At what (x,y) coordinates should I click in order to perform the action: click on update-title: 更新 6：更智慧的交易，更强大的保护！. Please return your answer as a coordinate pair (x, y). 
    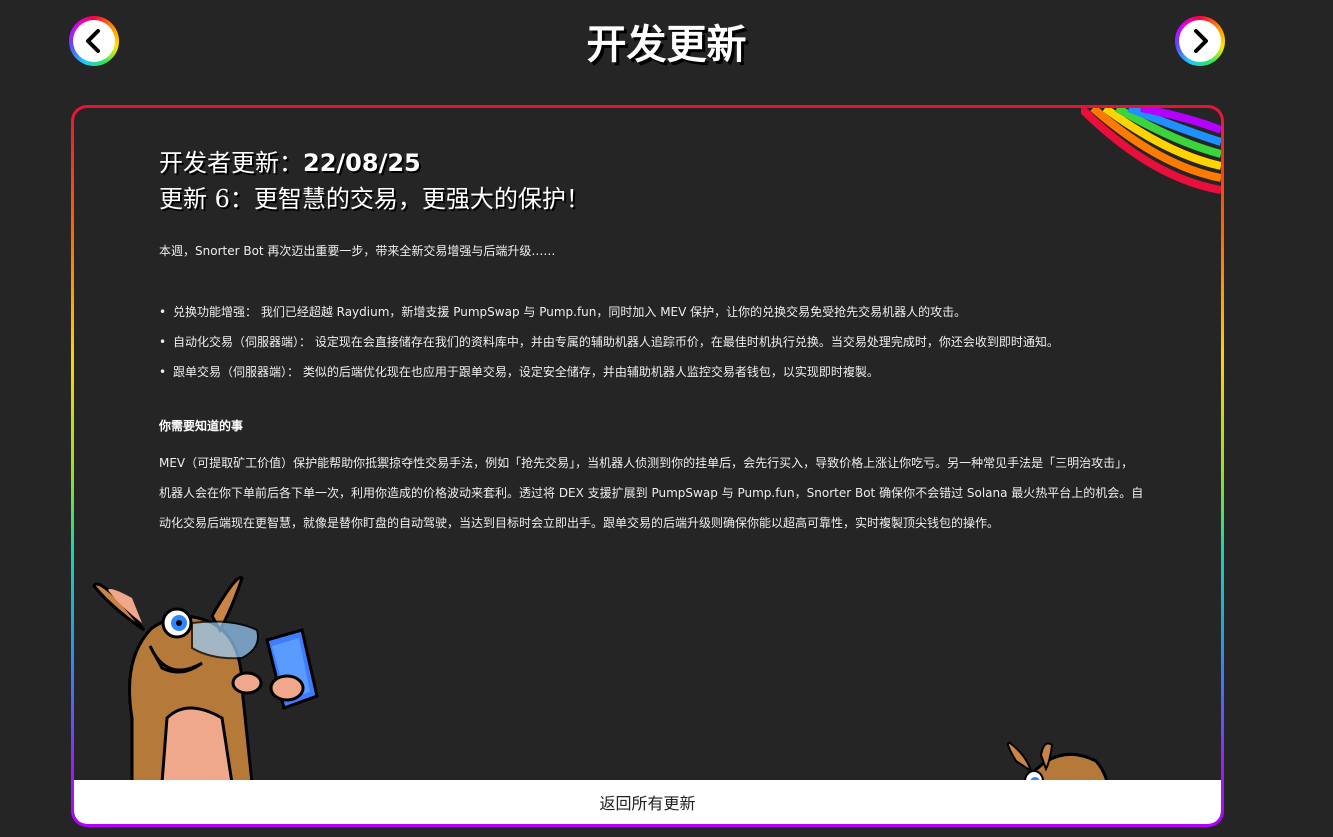
    Looking at the image, I should click on (374, 199).